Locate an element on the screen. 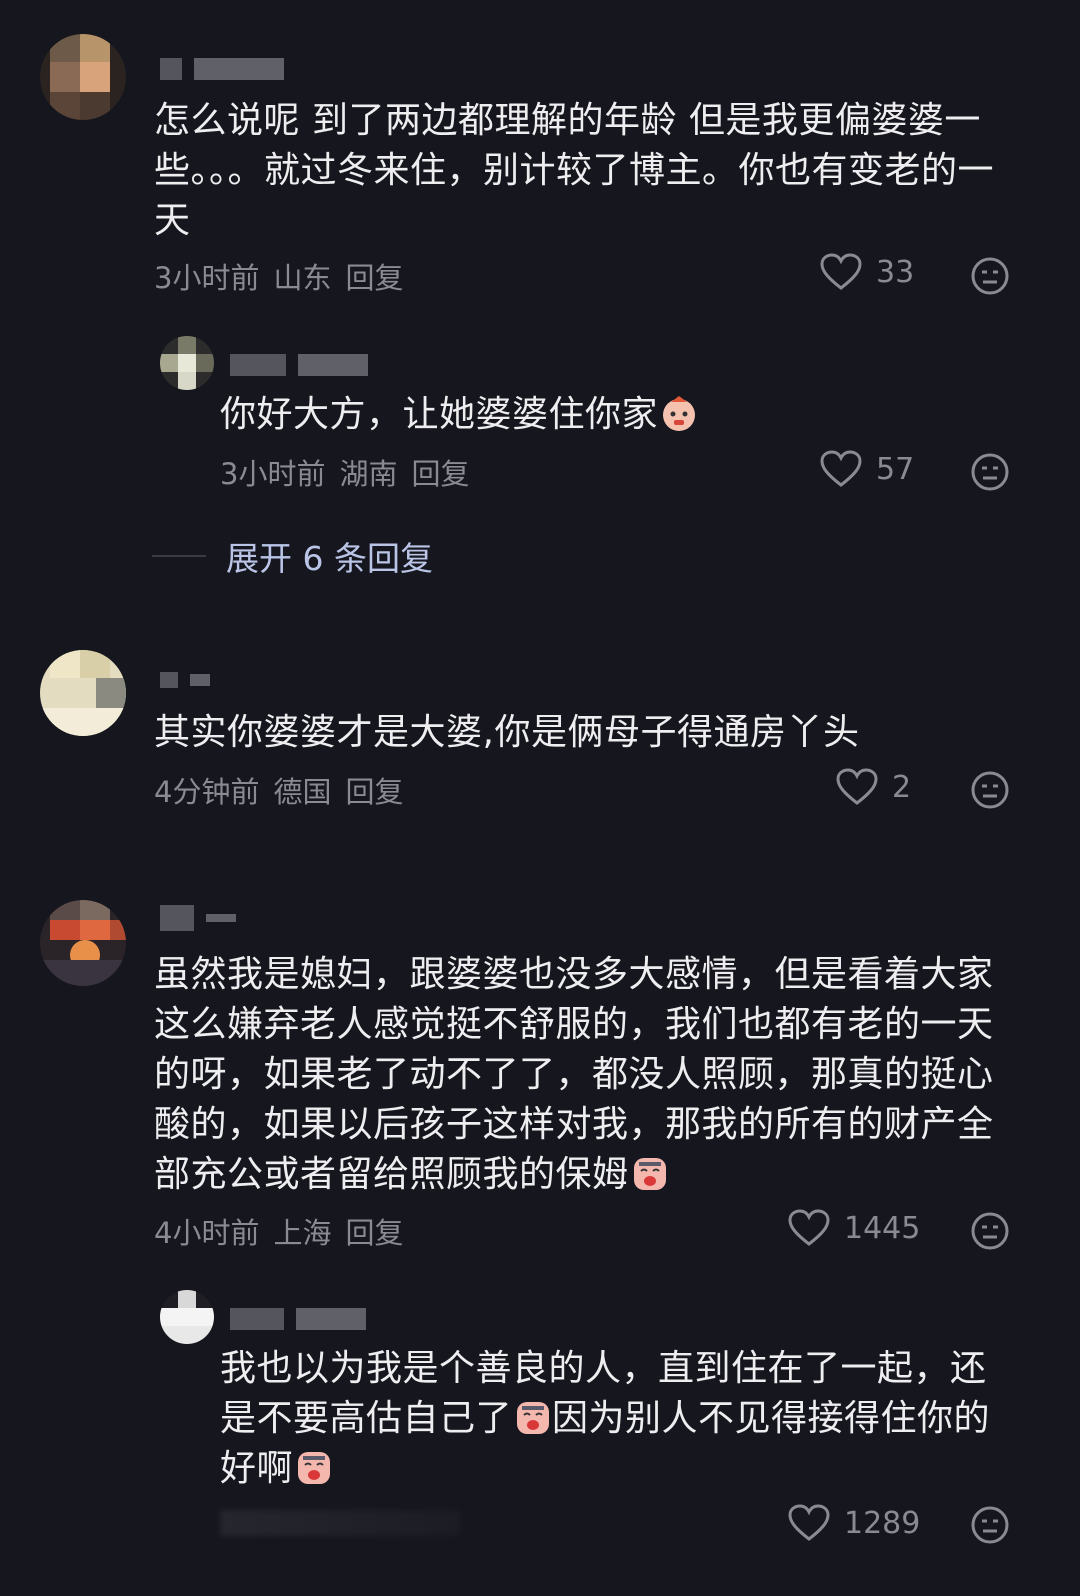 The height and width of the screenshot is (1596, 1080). like-count: 2 is located at coordinates (902, 787).